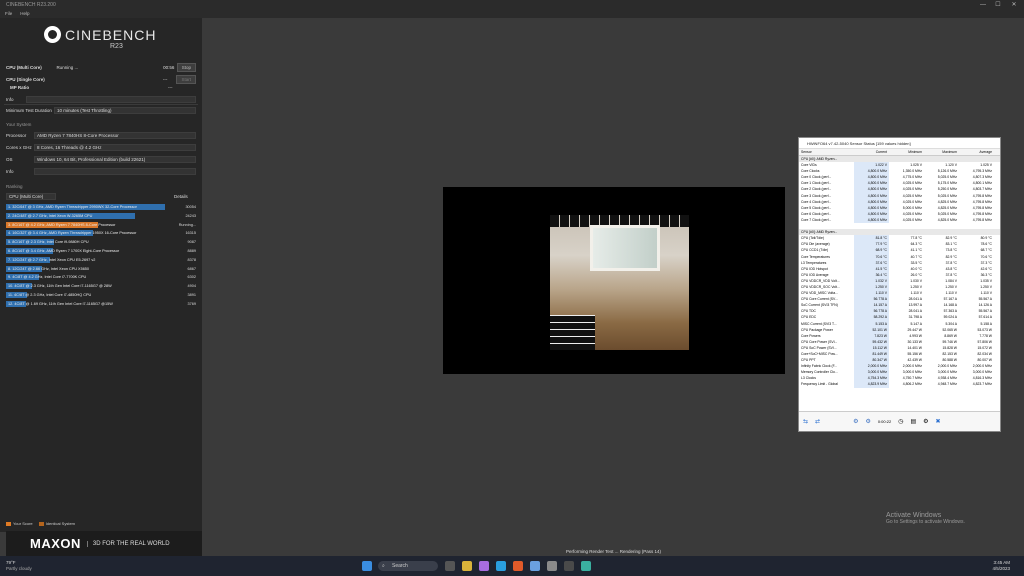 The height and width of the screenshot is (576, 1024). What do you see at coordinates (16, 135) in the screenshot?
I see `processor-label: Processor` at bounding box center [16, 135].